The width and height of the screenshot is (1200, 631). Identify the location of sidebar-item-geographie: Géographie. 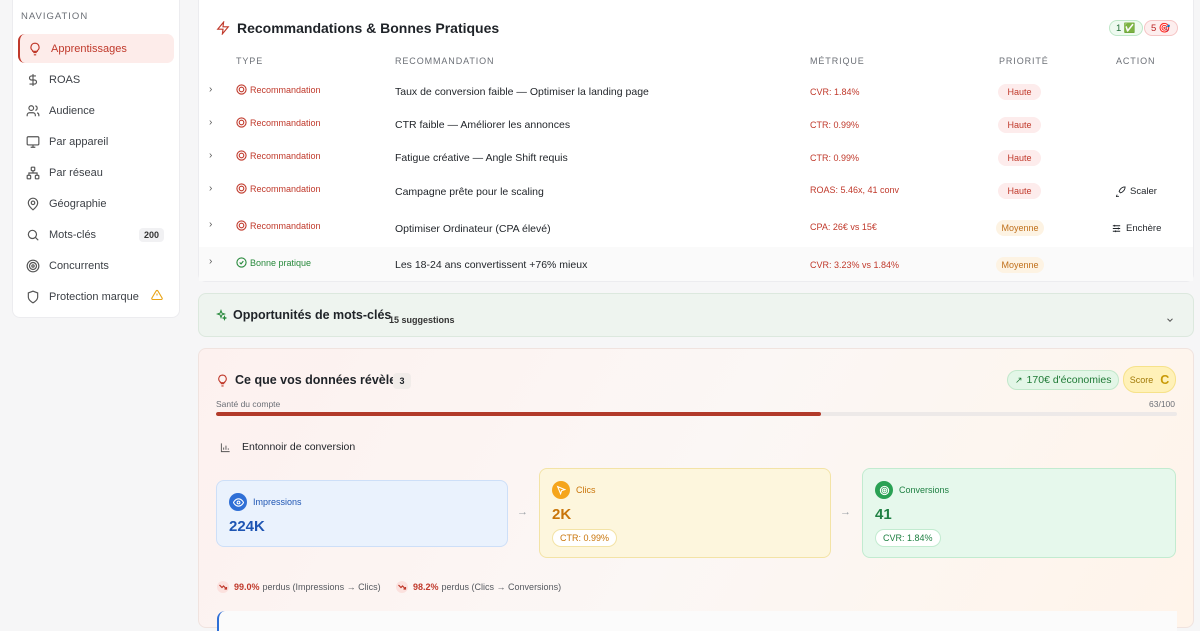
(96, 203).